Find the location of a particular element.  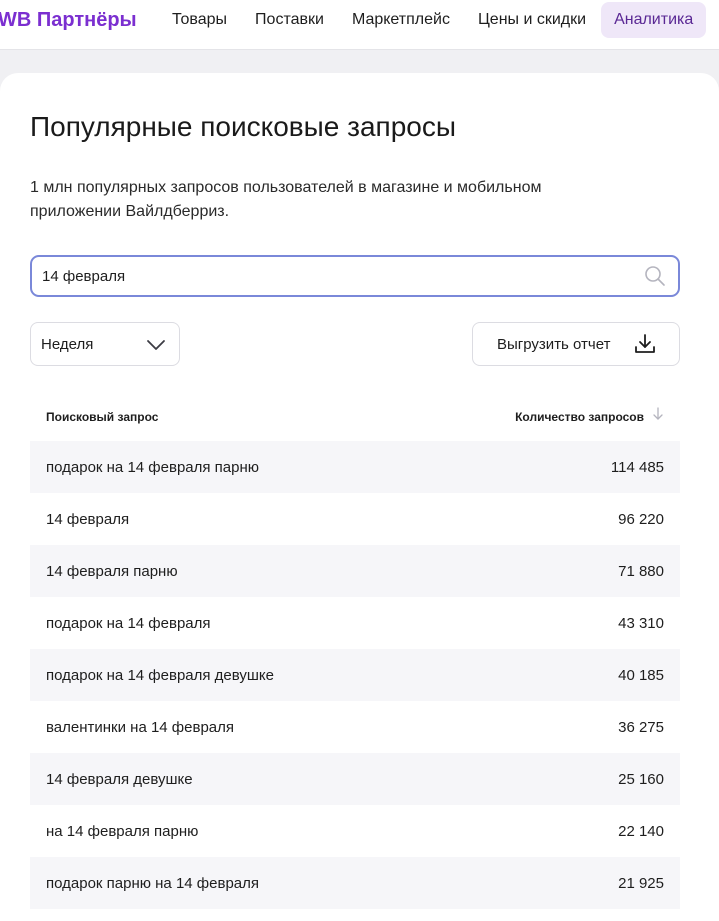

table-header: Поисковый запрос Количество запросов is located at coordinates (355, 415).